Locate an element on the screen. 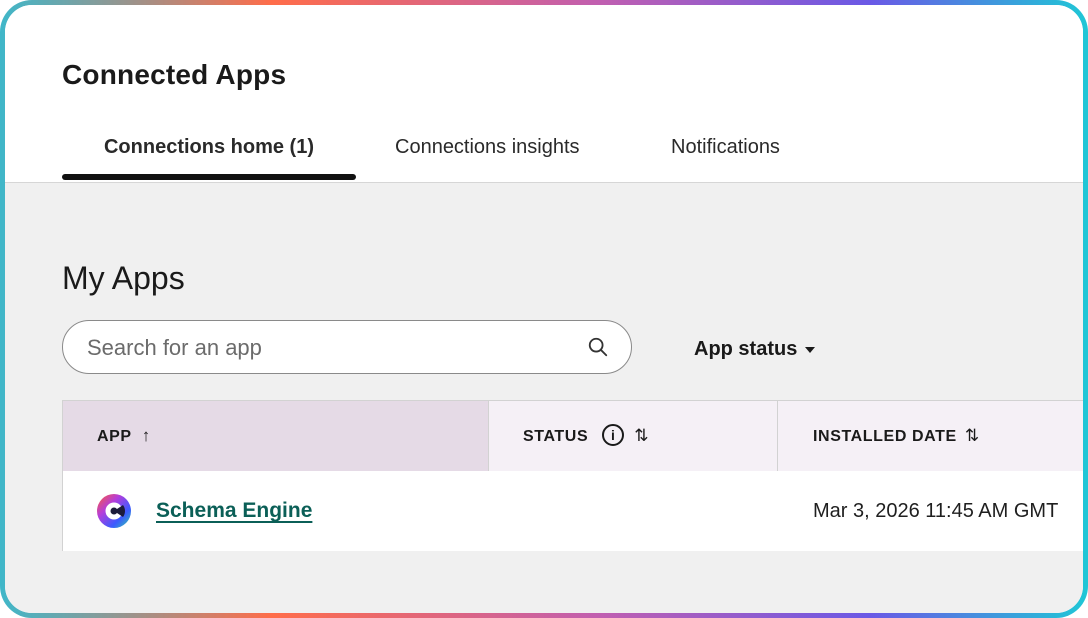 The image size is (1088, 618). app-cell: Schema Engine is located at coordinates (204, 511).